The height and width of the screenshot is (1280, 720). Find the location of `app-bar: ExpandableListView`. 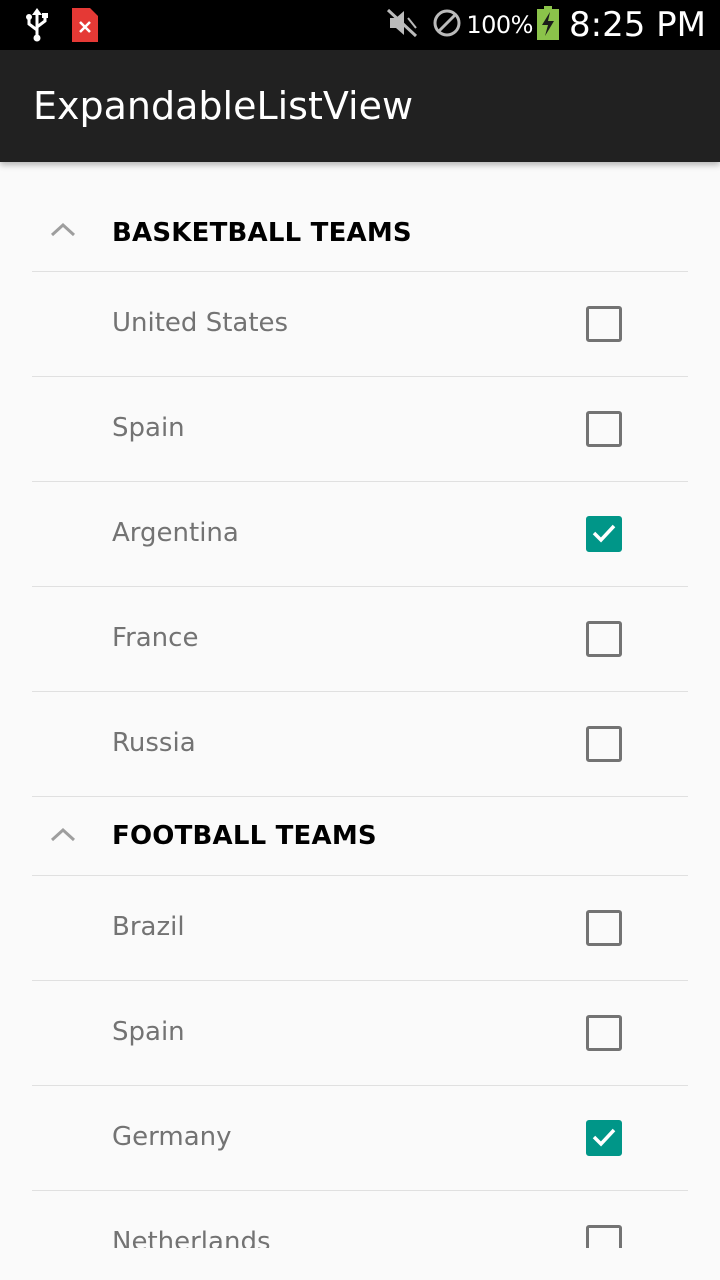

app-bar: ExpandableListView is located at coordinates (360, 106).